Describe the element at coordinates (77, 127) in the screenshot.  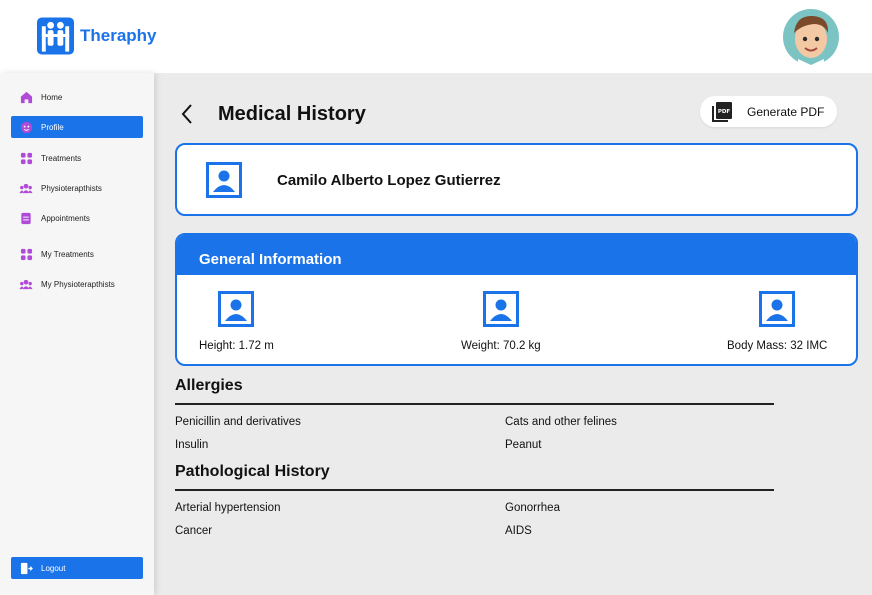
I see `sidebar-item-profile: Profile` at that location.